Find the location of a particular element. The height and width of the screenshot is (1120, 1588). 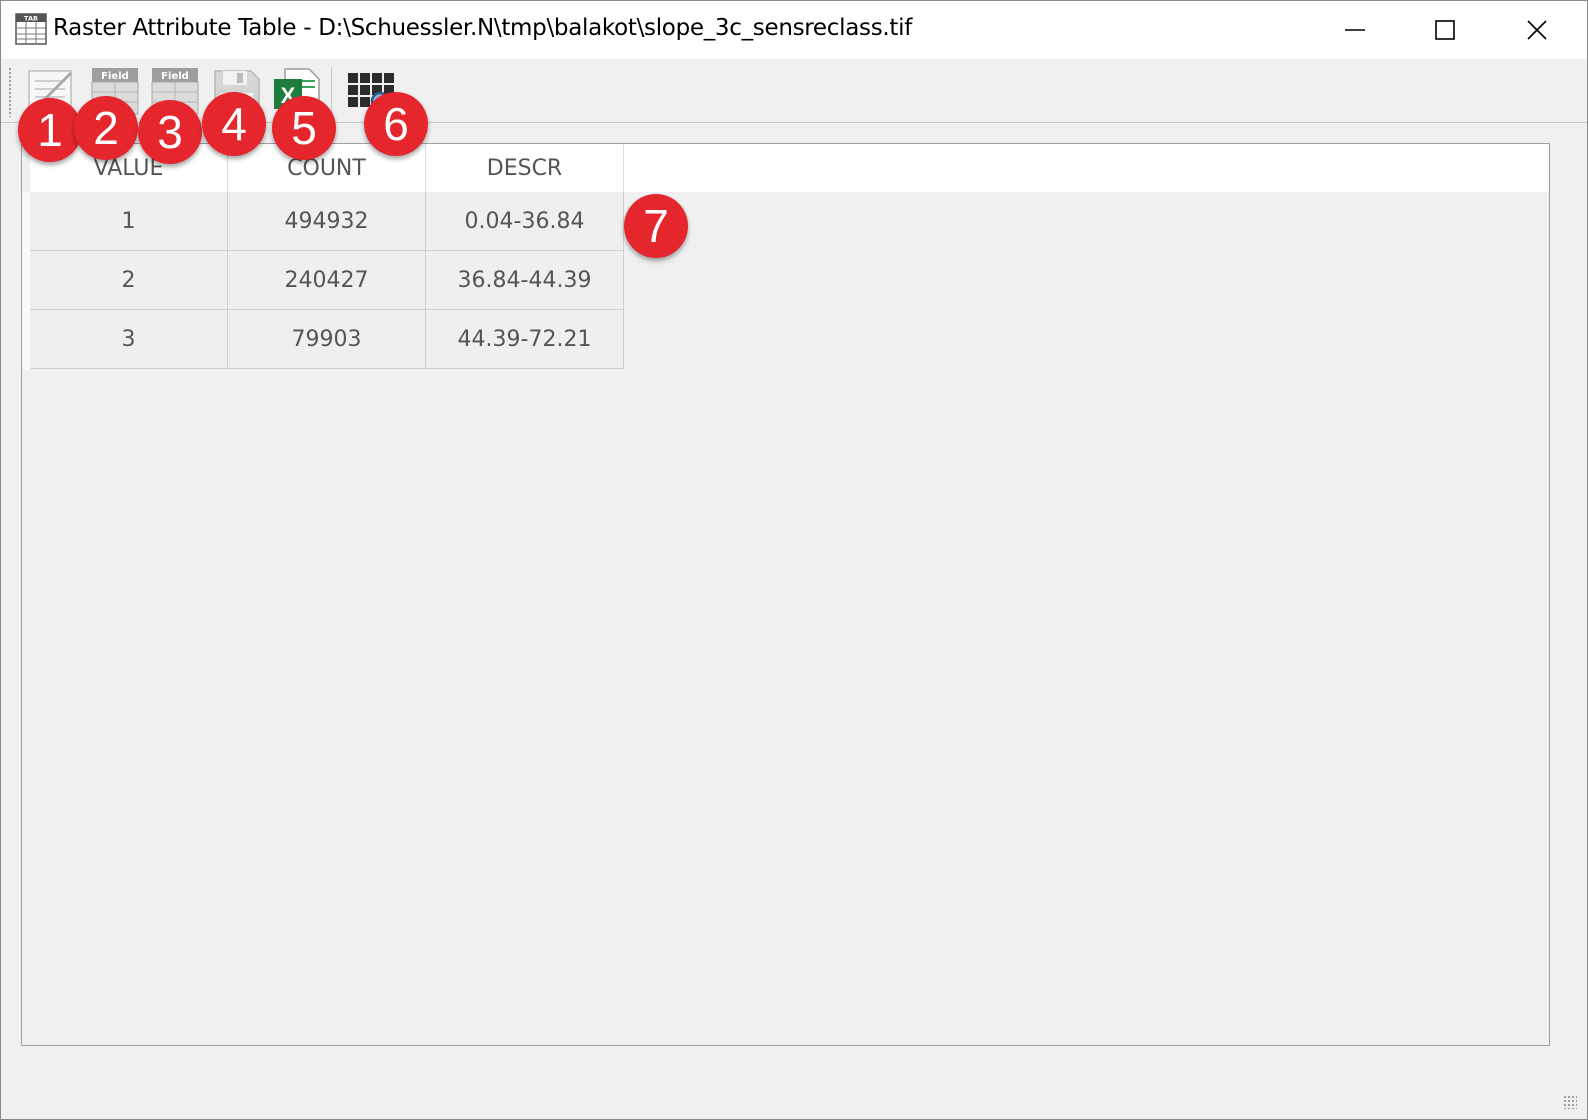

table-app-icon: TAB is located at coordinates (31, 29).